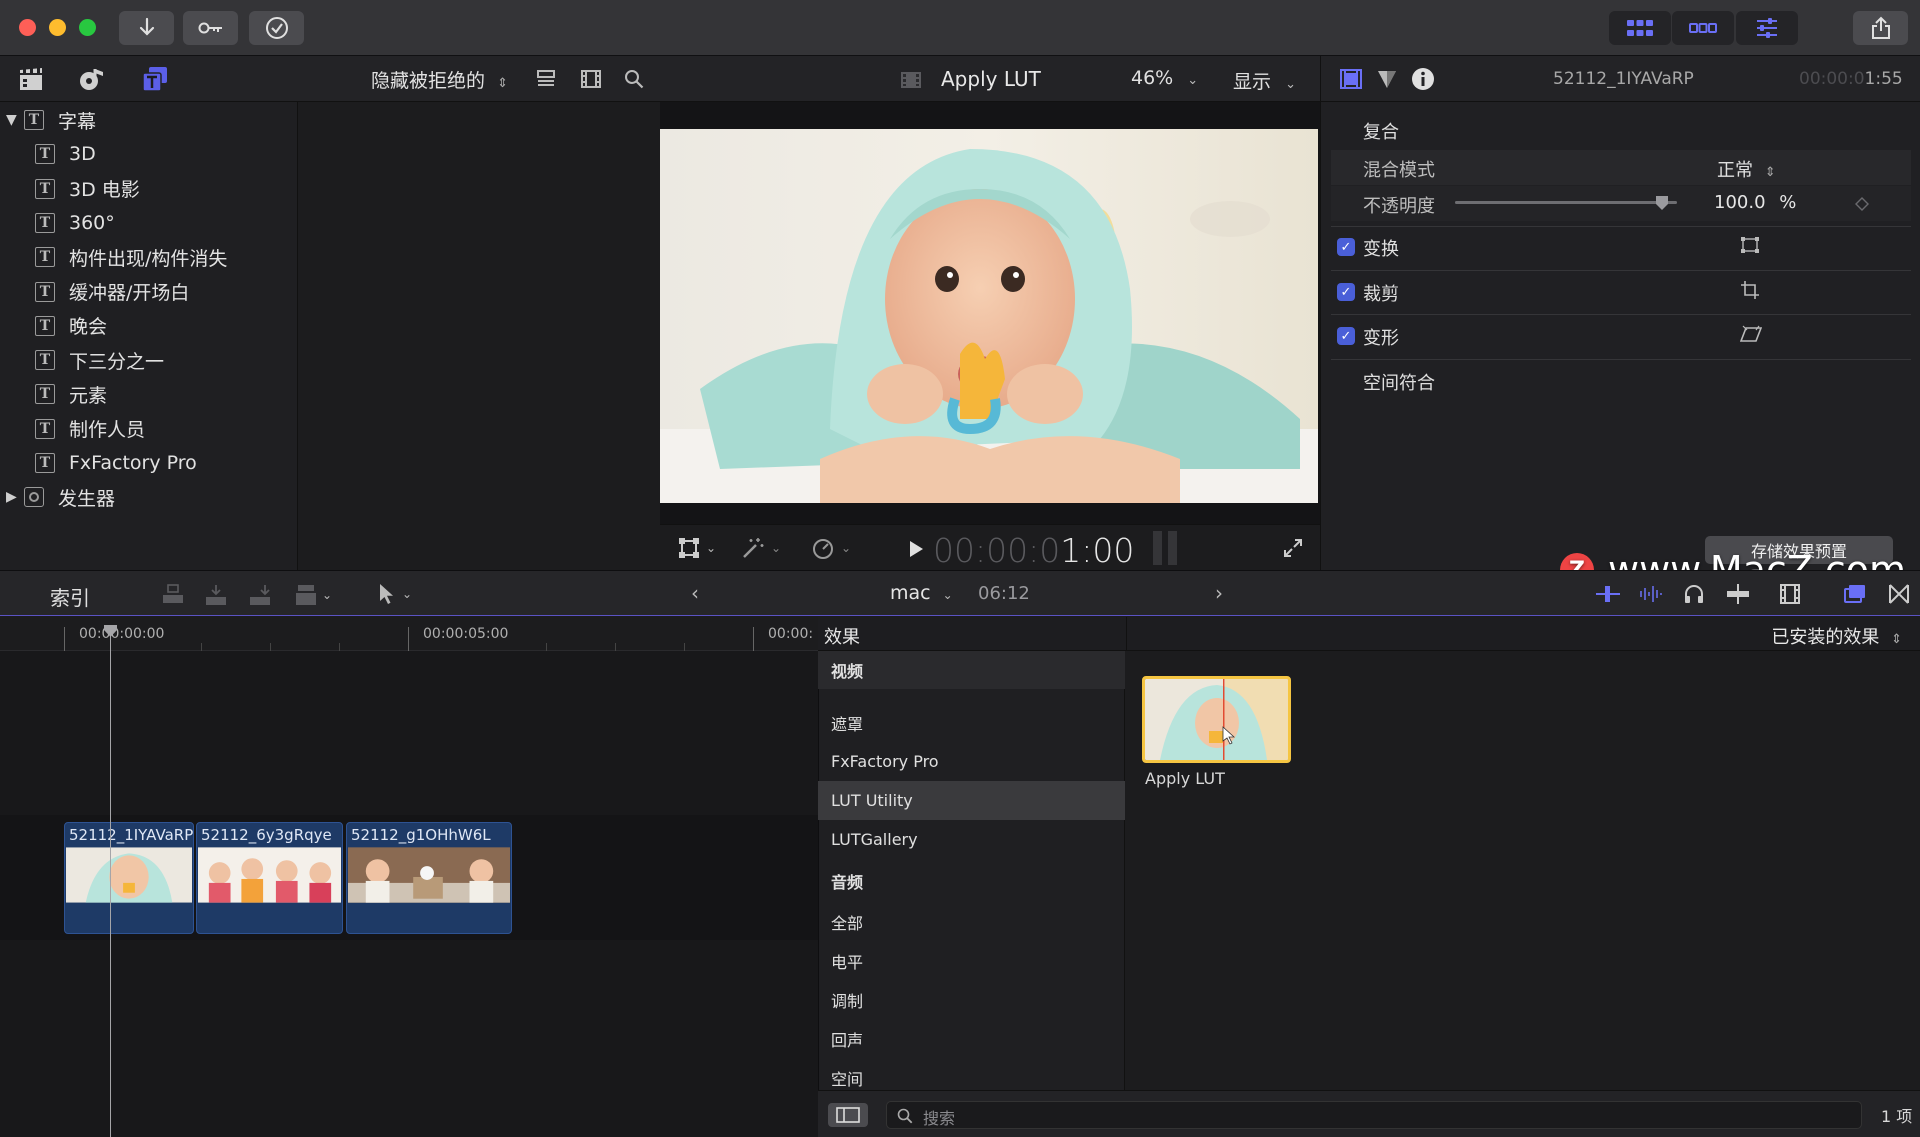 The image size is (1920, 1137). What do you see at coordinates (634, 79) in the screenshot?
I see `browser-search-button` at bounding box center [634, 79].